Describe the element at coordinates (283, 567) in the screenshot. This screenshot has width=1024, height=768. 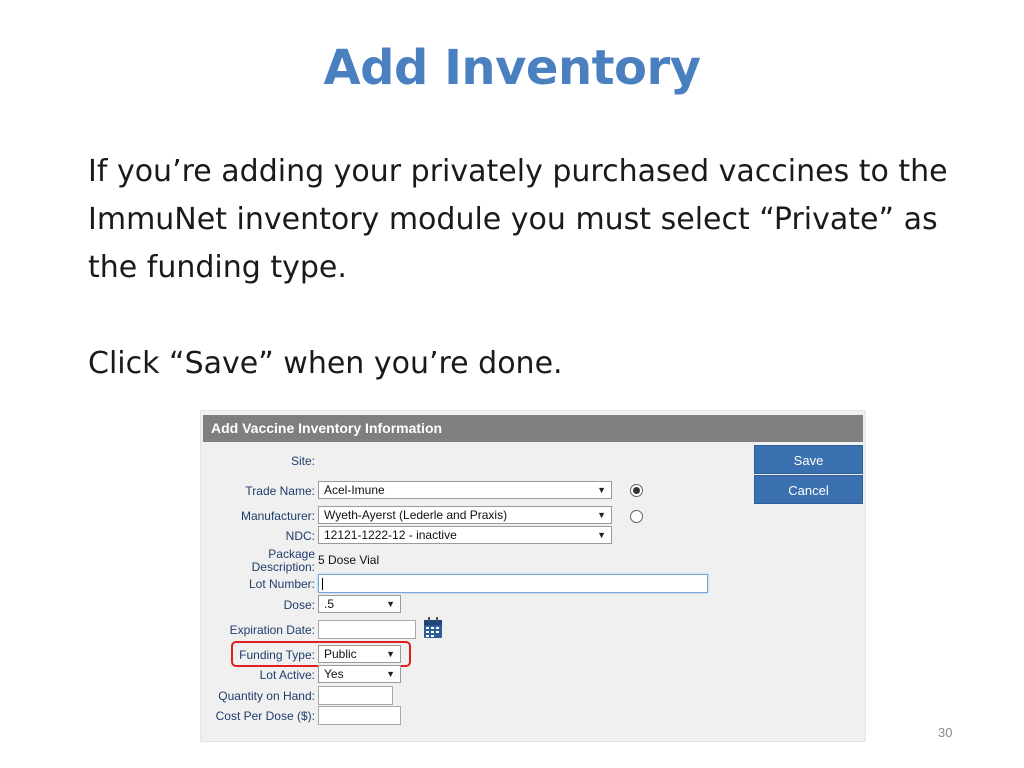
I see `package-label-line2: Description:` at that location.